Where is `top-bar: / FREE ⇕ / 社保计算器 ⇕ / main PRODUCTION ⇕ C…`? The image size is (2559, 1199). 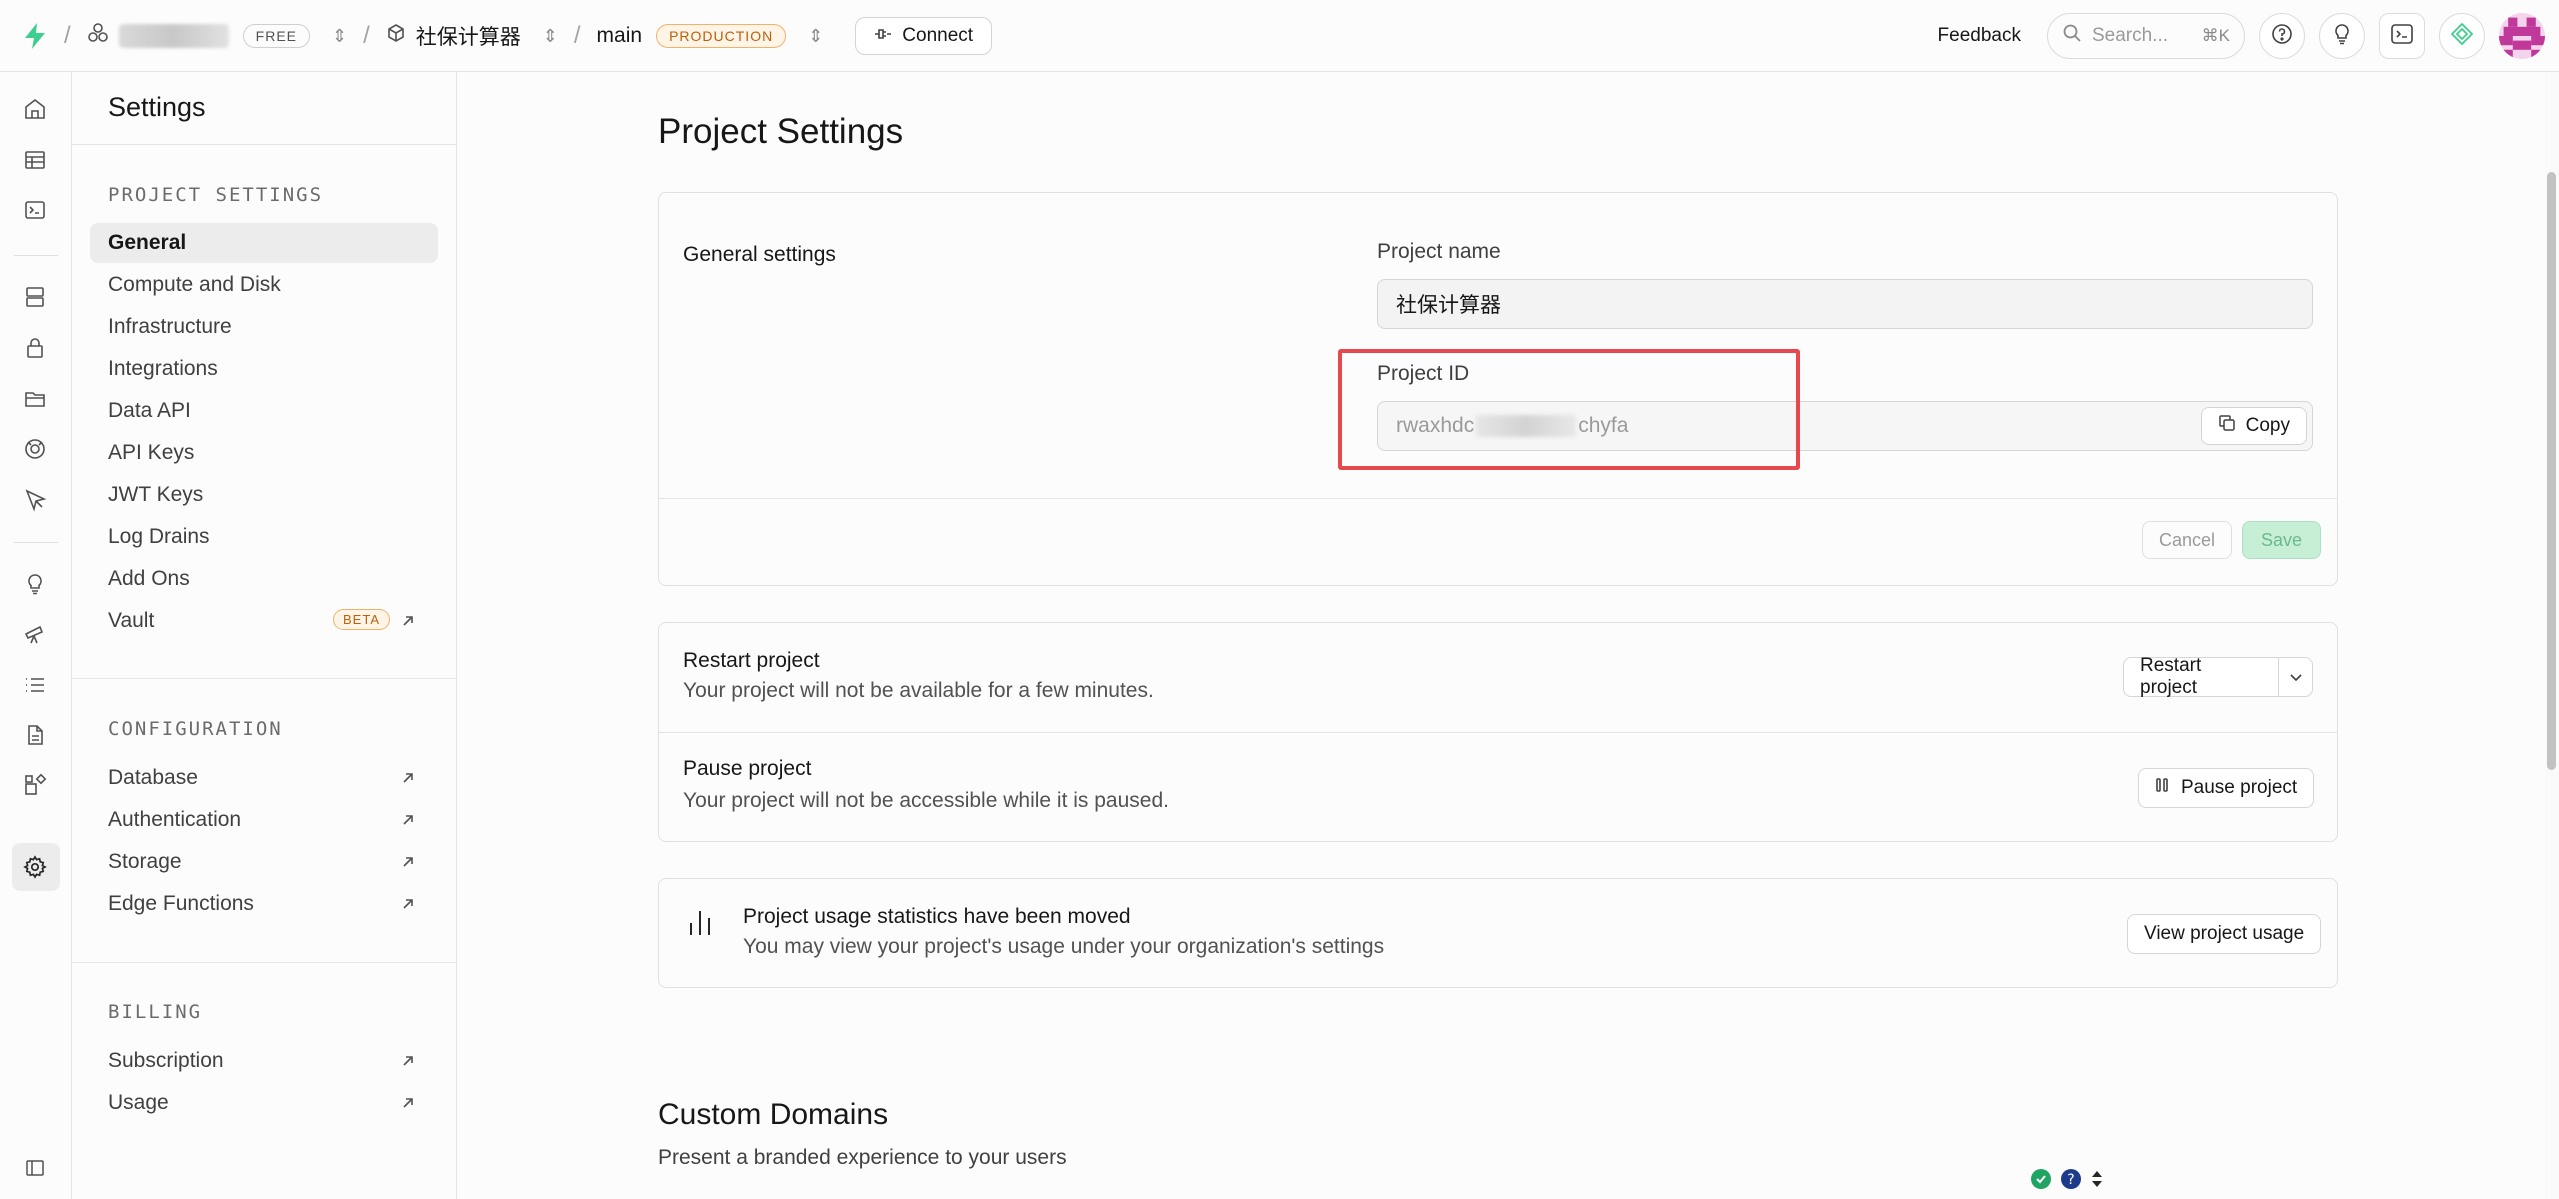
top-bar: / FREE ⇕ / 社保计算器 ⇕ / main PRODUCTION ⇕ C… is located at coordinates (1279, 36).